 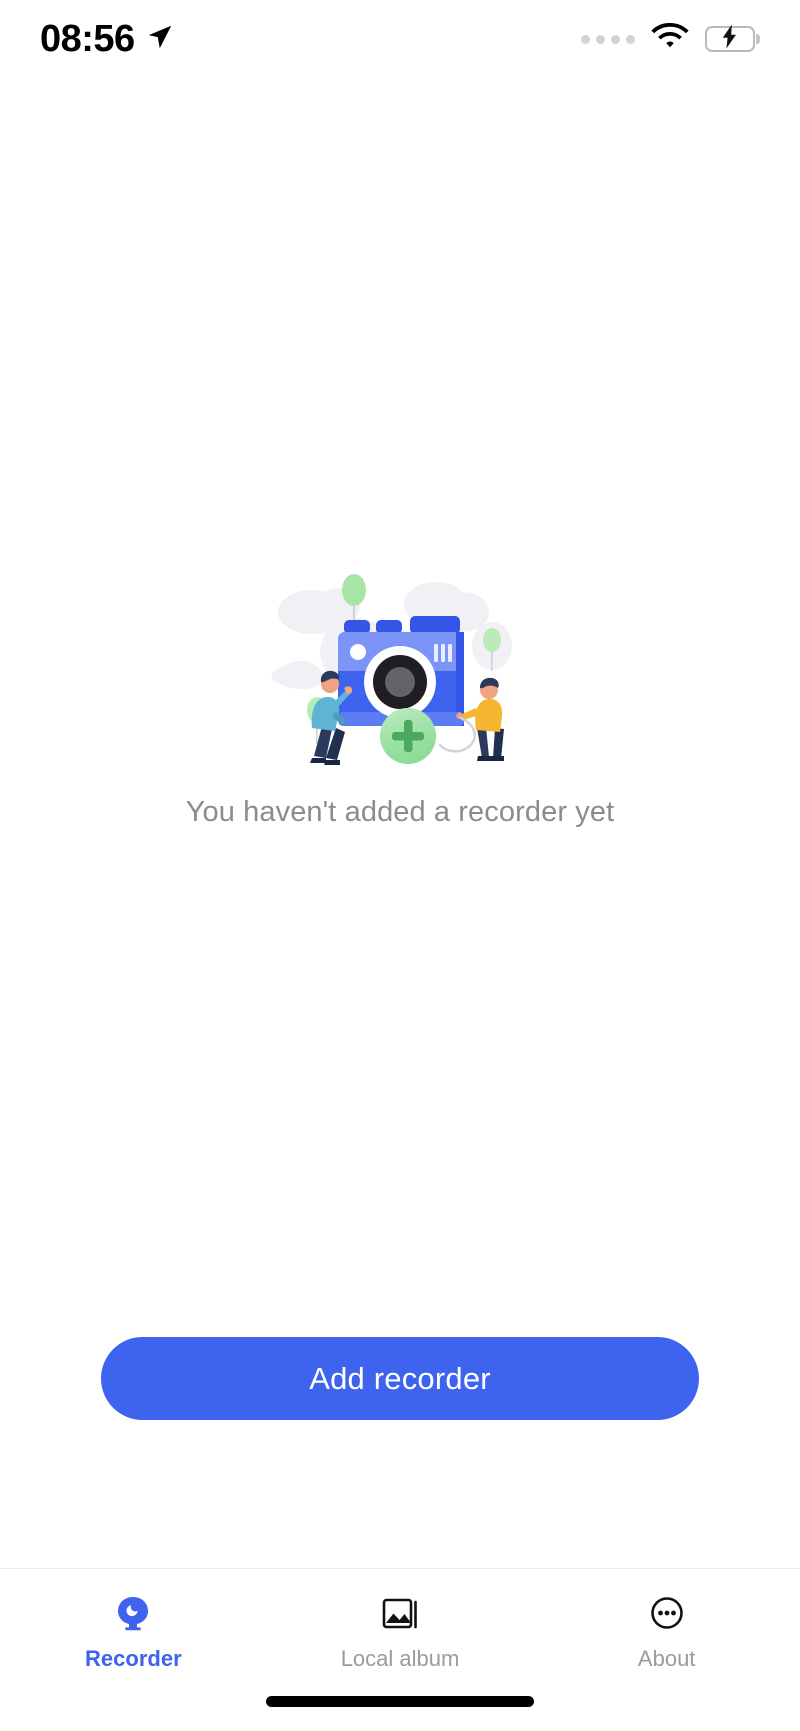 I want to click on add-recorder-button: Add recorder, so click(x=400, y=1378).